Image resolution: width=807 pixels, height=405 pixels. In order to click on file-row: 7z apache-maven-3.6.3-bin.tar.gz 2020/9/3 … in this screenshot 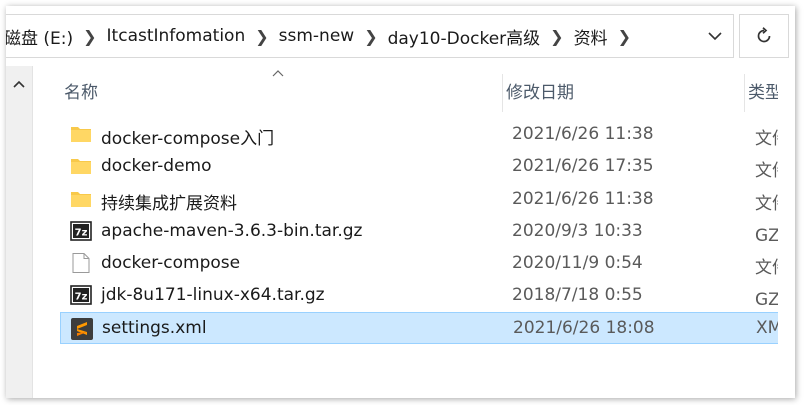, I will do `click(413, 231)`.